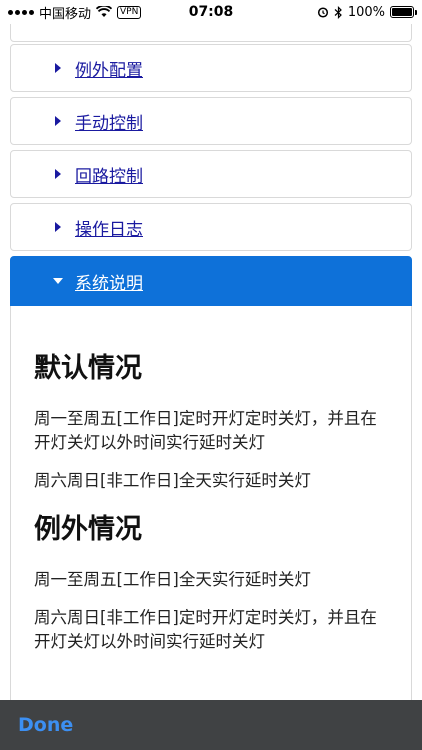  Describe the element at coordinates (172, 480) in the screenshot. I see `default-paragraph-2: 周六周日[非工作日]全天实行延时关灯` at that location.